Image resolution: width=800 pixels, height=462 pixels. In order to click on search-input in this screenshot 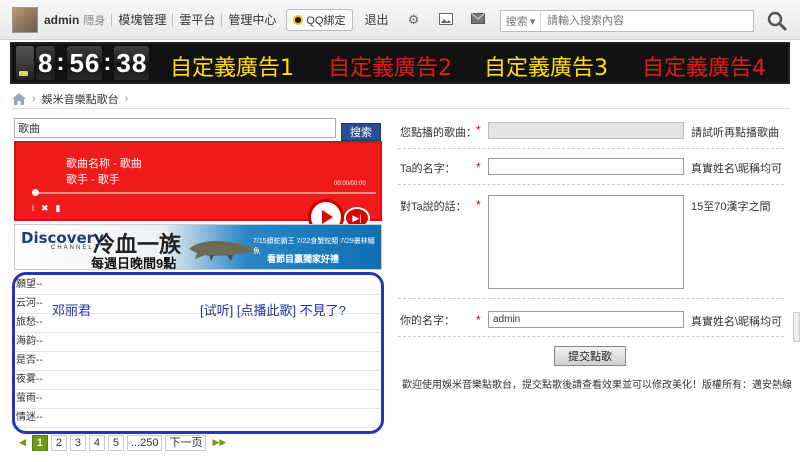, I will do `click(647, 21)`.